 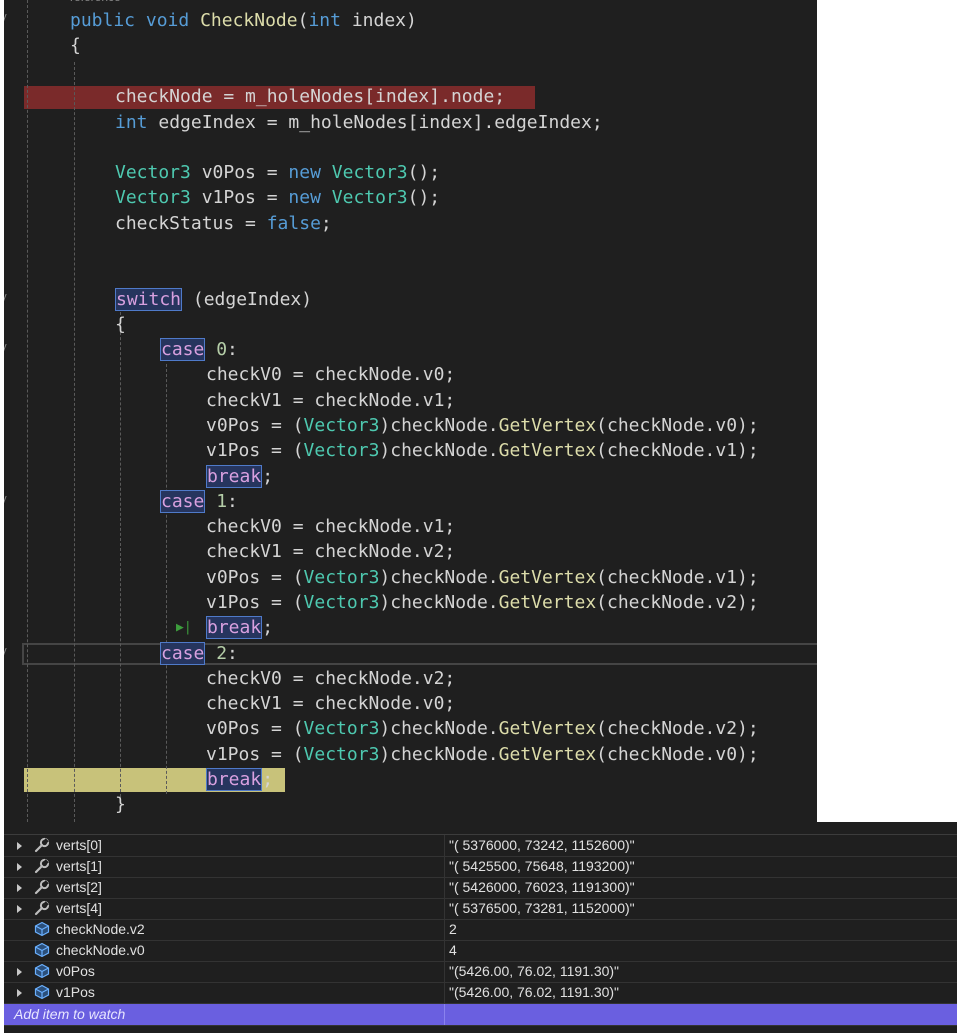 I want to click on watch-row: v1Pos "(5426.00, 76.02, 1191.30)", so click(x=480, y=993).